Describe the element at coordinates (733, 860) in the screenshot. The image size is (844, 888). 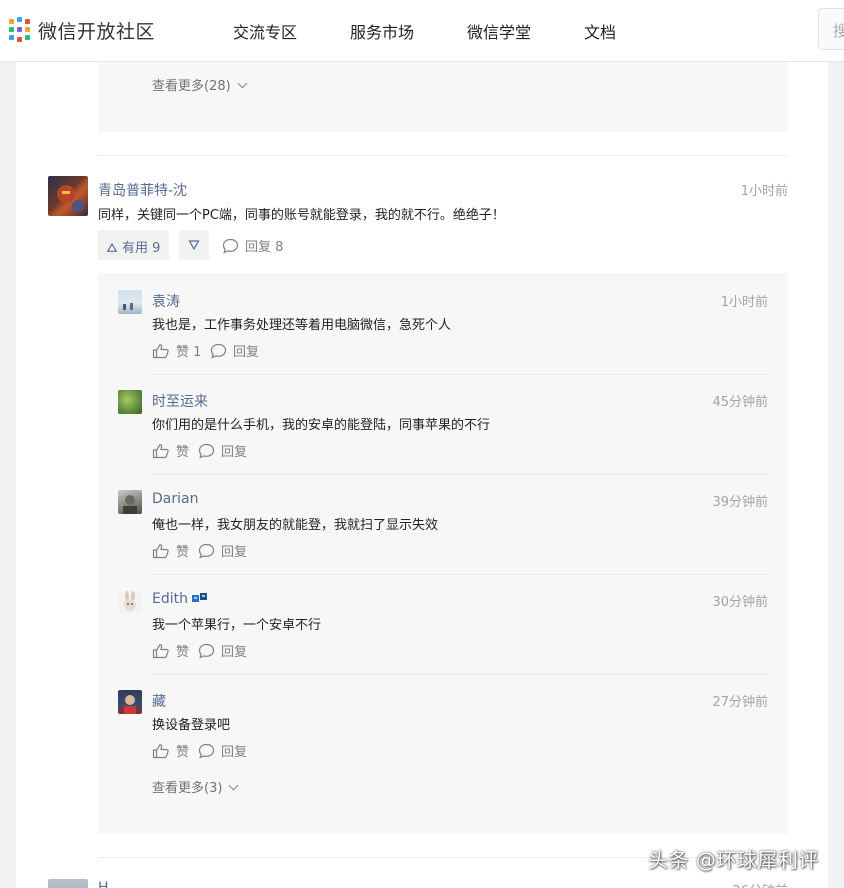
I see `watermark: 头条 @环球犀利评` at that location.